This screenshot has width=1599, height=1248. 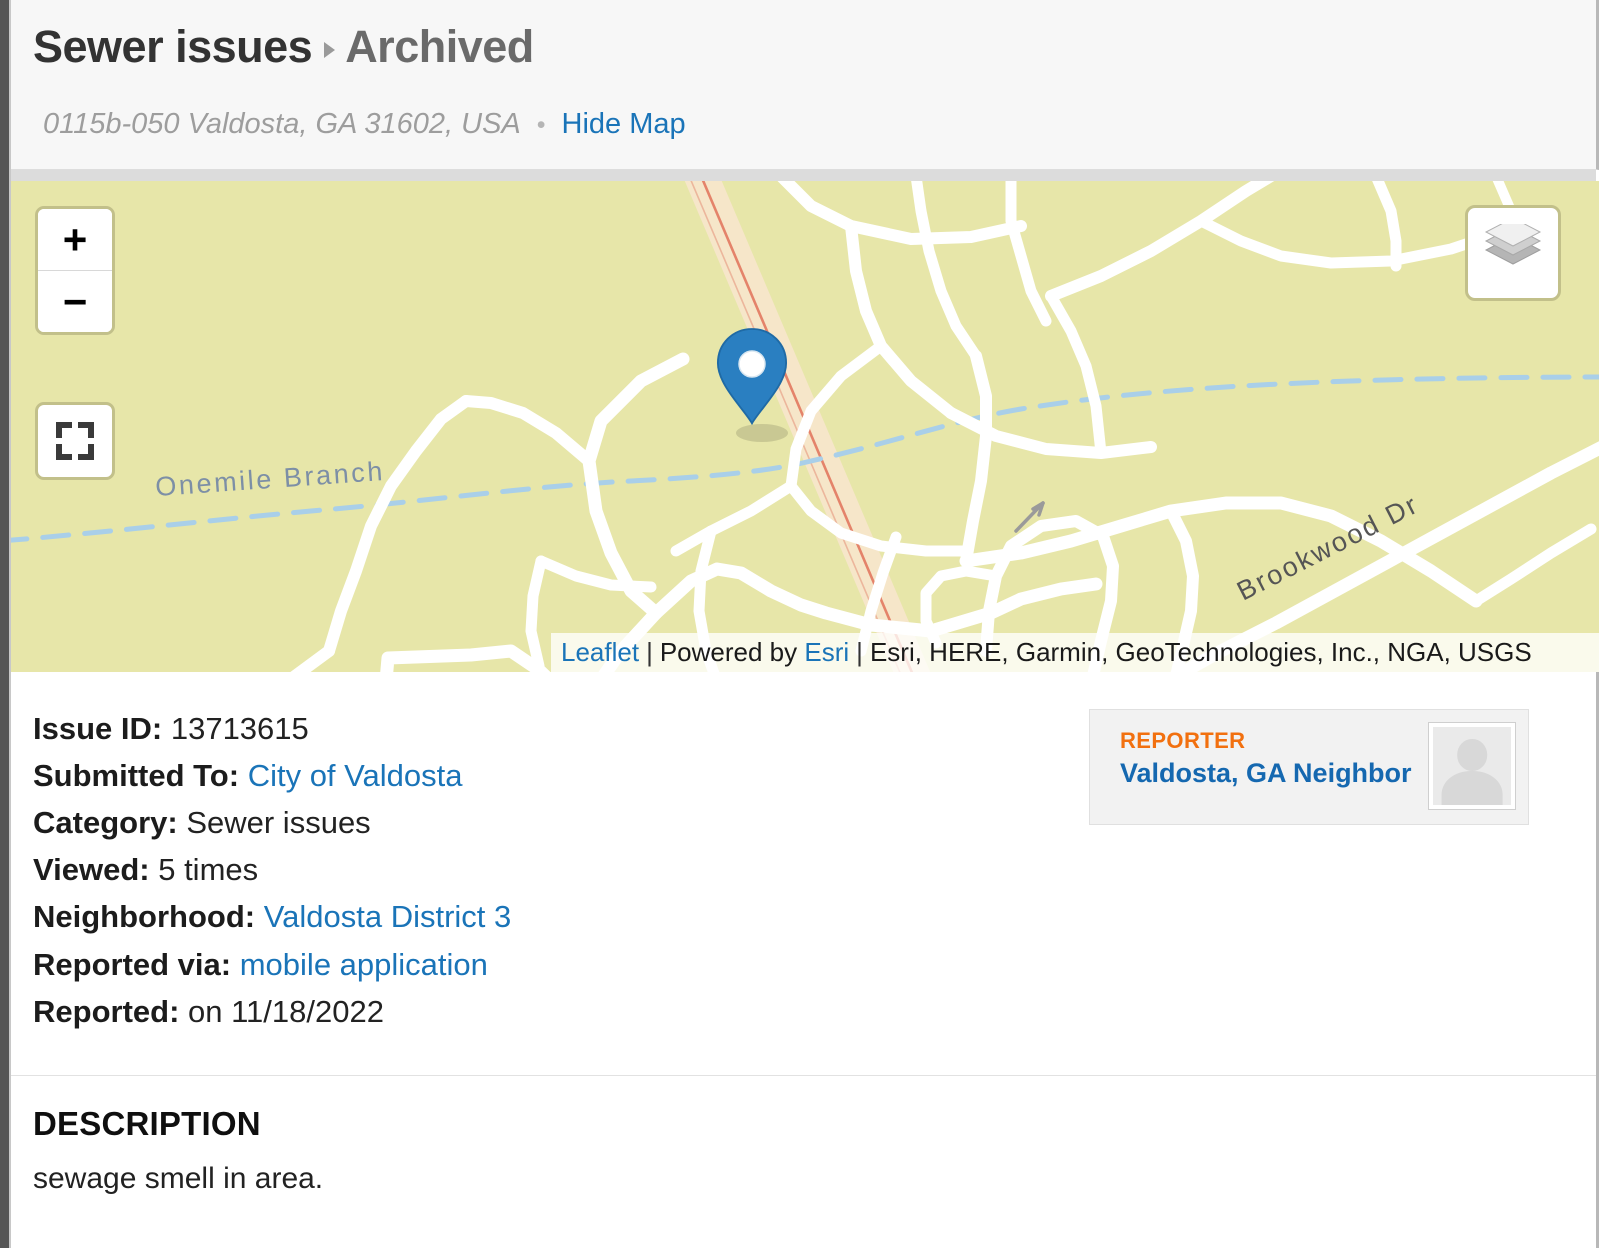 I want to click on issue-address: 0115b-050 Valdosta, GA 31602, USA, so click(x=282, y=124).